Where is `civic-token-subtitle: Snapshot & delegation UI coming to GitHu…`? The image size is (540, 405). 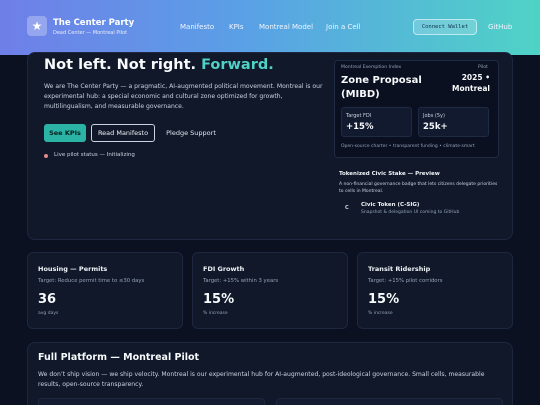 civic-token-subtitle: Snapshot & delegation UI coming to GitHu… is located at coordinates (410, 212).